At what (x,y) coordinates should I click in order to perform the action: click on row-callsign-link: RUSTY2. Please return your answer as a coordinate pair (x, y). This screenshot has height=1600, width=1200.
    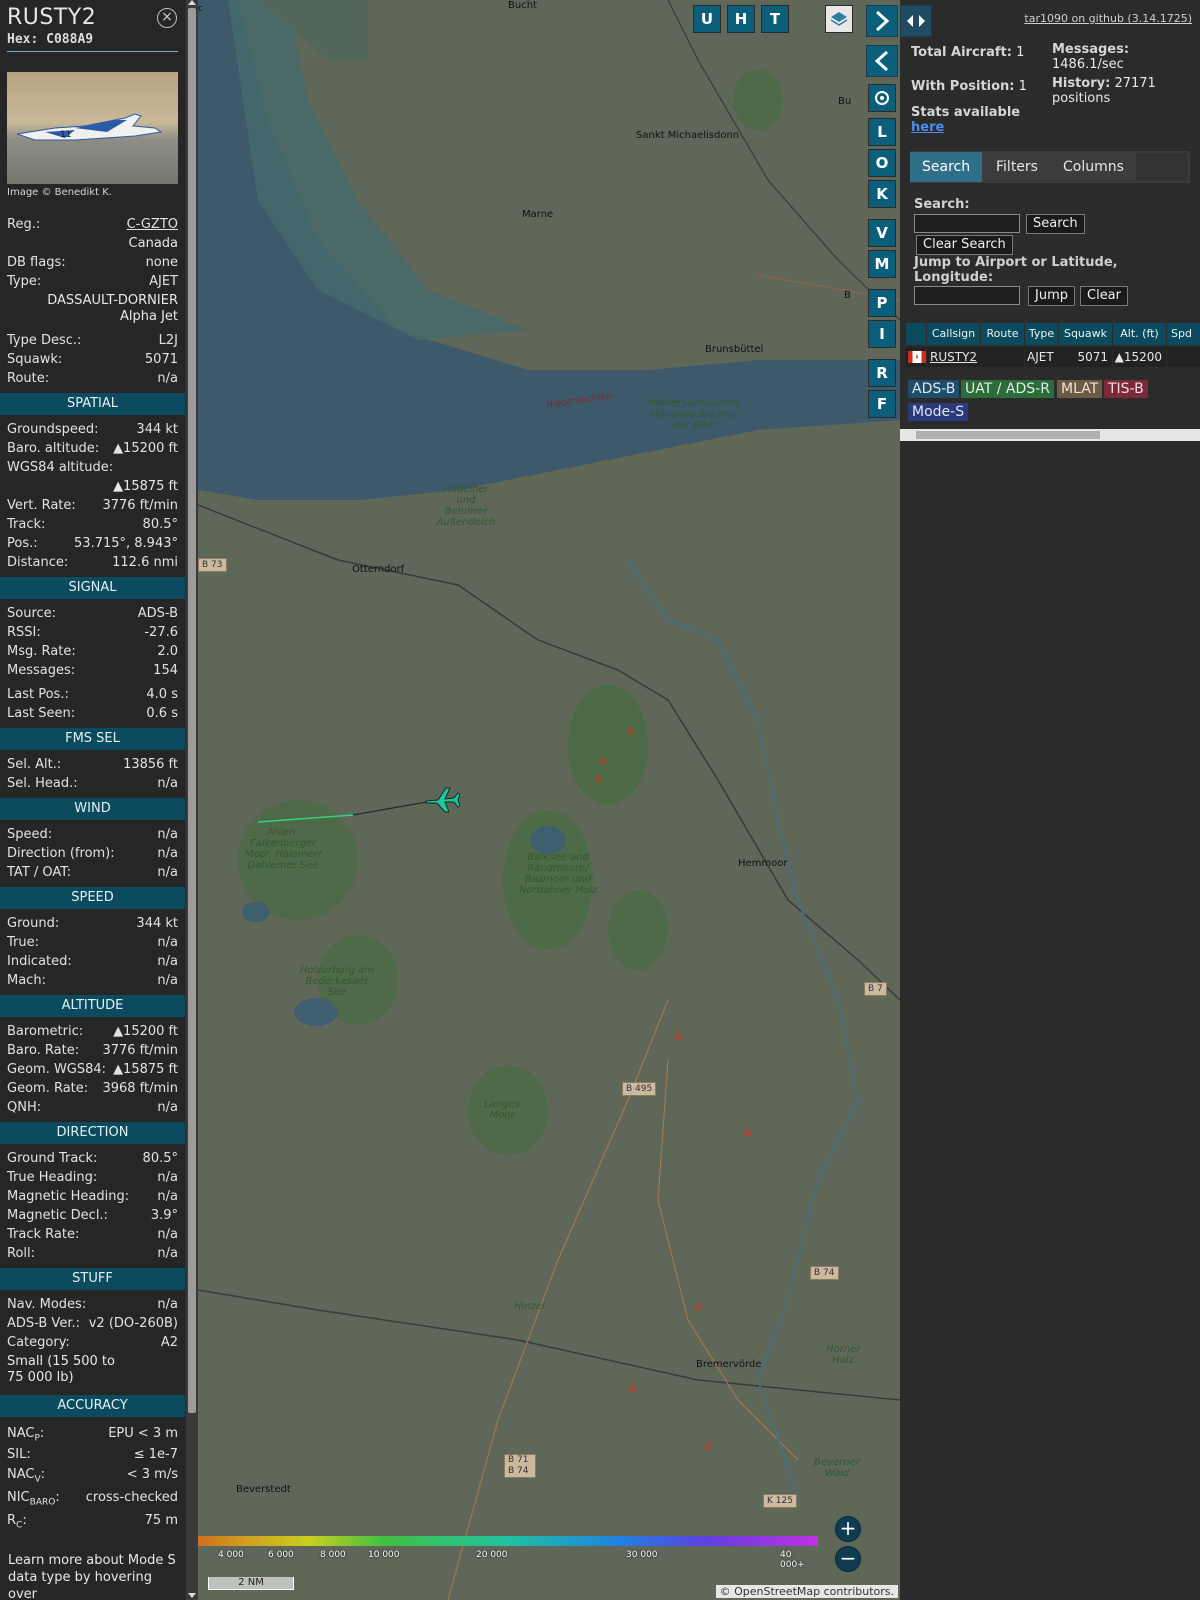
    Looking at the image, I should click on (955, 357).